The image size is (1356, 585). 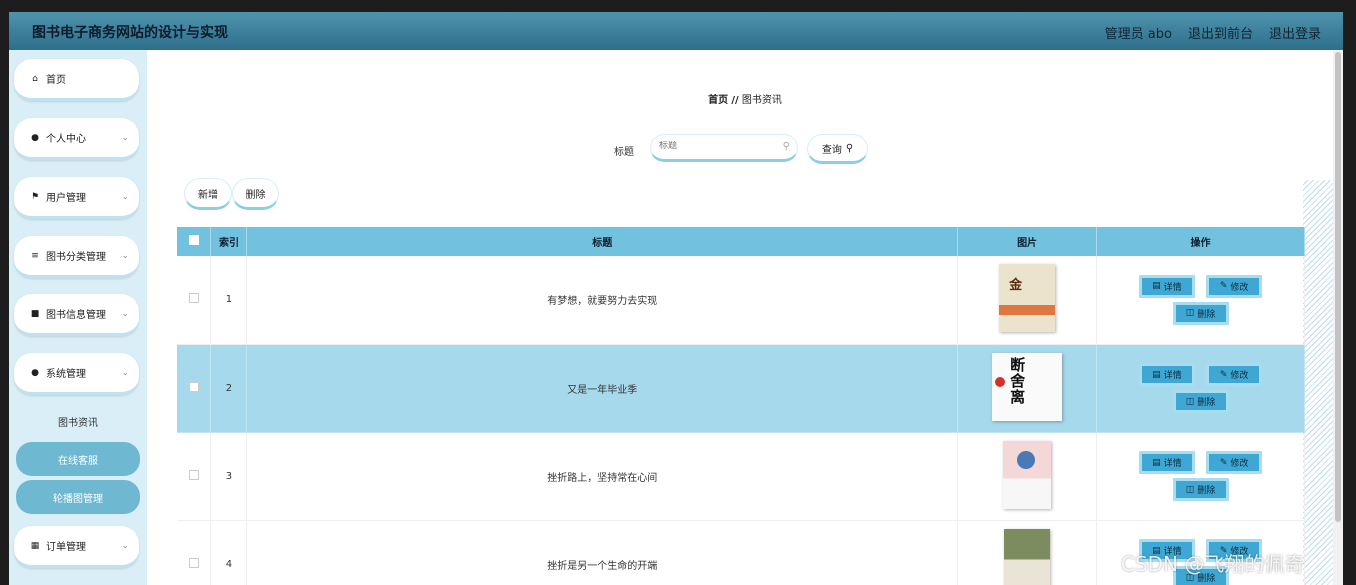 I want to click on table-row: 1 有梦想，就要努力去实现 金 ▤ 详情 ✎ 修改 ◫ 删除, so click(x=741, y=300).